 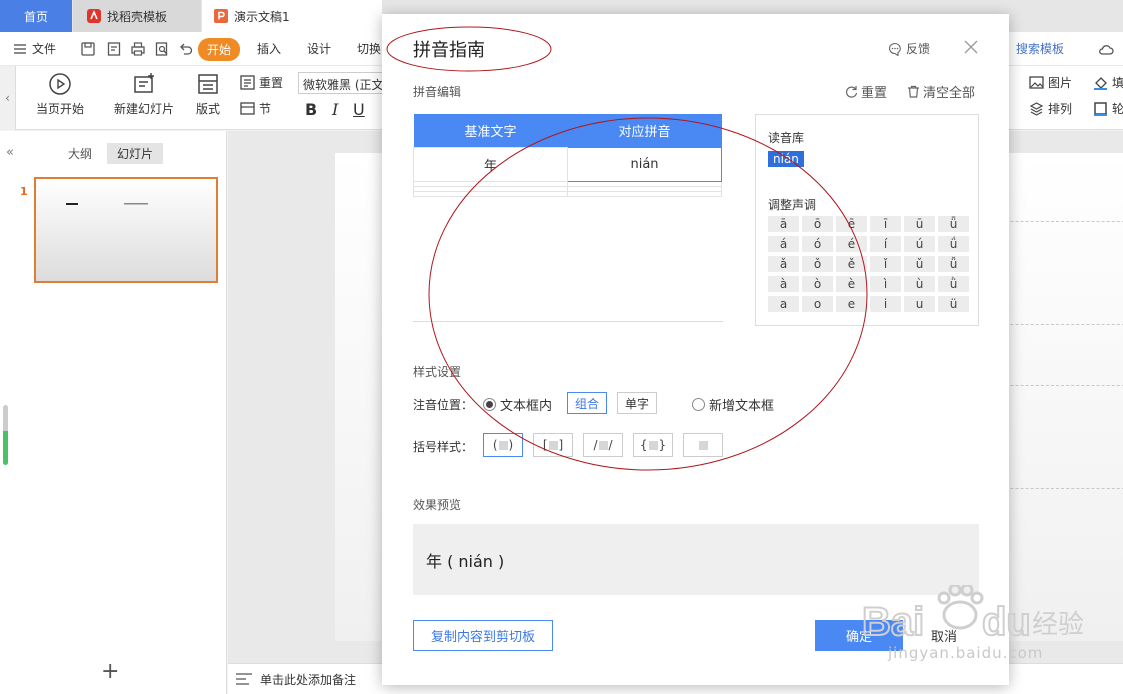 What do you see at coordinates (341, 83) in the screenshot?
I see `font-family-select: 微软雅黑 (正文` at bounding box center [341, 83].